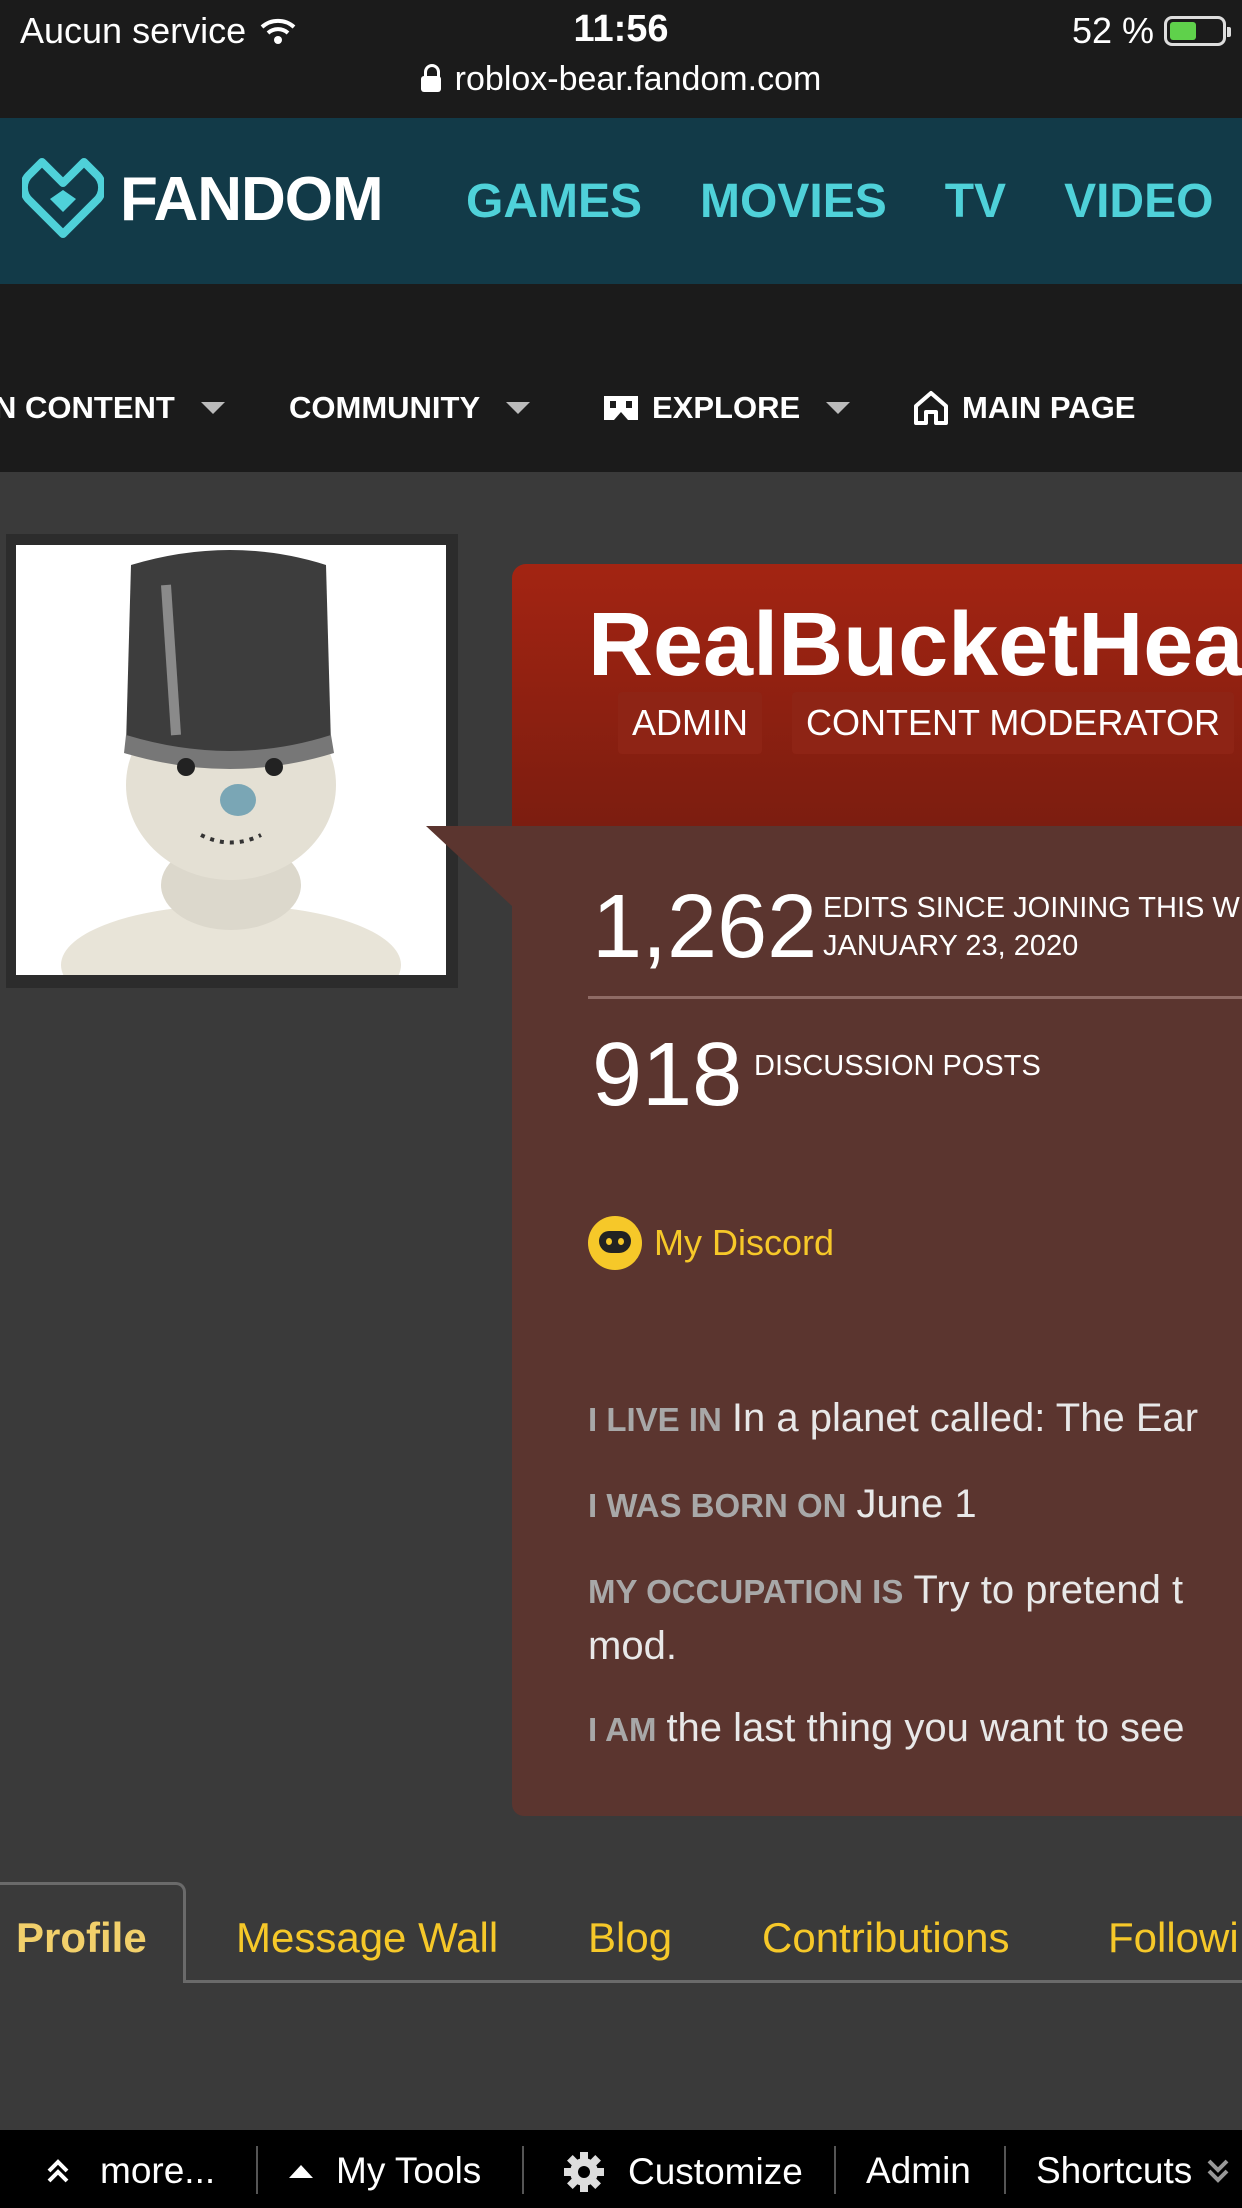 The height and width of the screenshot is (2208, 1242). I want to click on wiki-nav-content-label: N CONTENT, so click(87, 407).